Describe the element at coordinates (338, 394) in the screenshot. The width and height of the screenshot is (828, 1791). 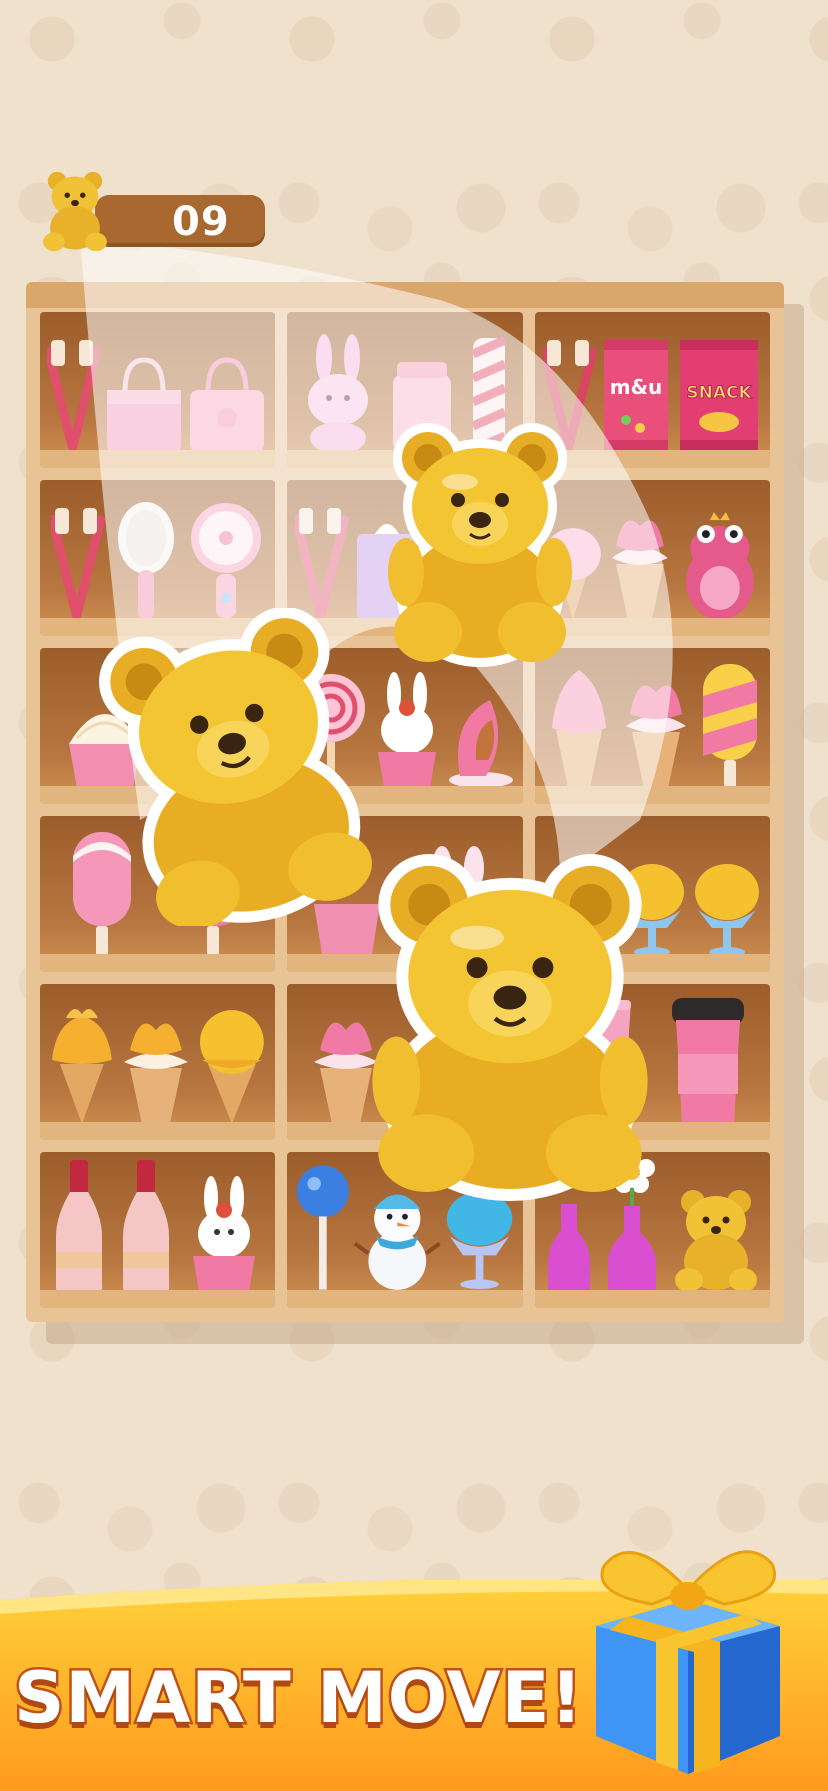
I see `bunny-plush-icon` at that location.